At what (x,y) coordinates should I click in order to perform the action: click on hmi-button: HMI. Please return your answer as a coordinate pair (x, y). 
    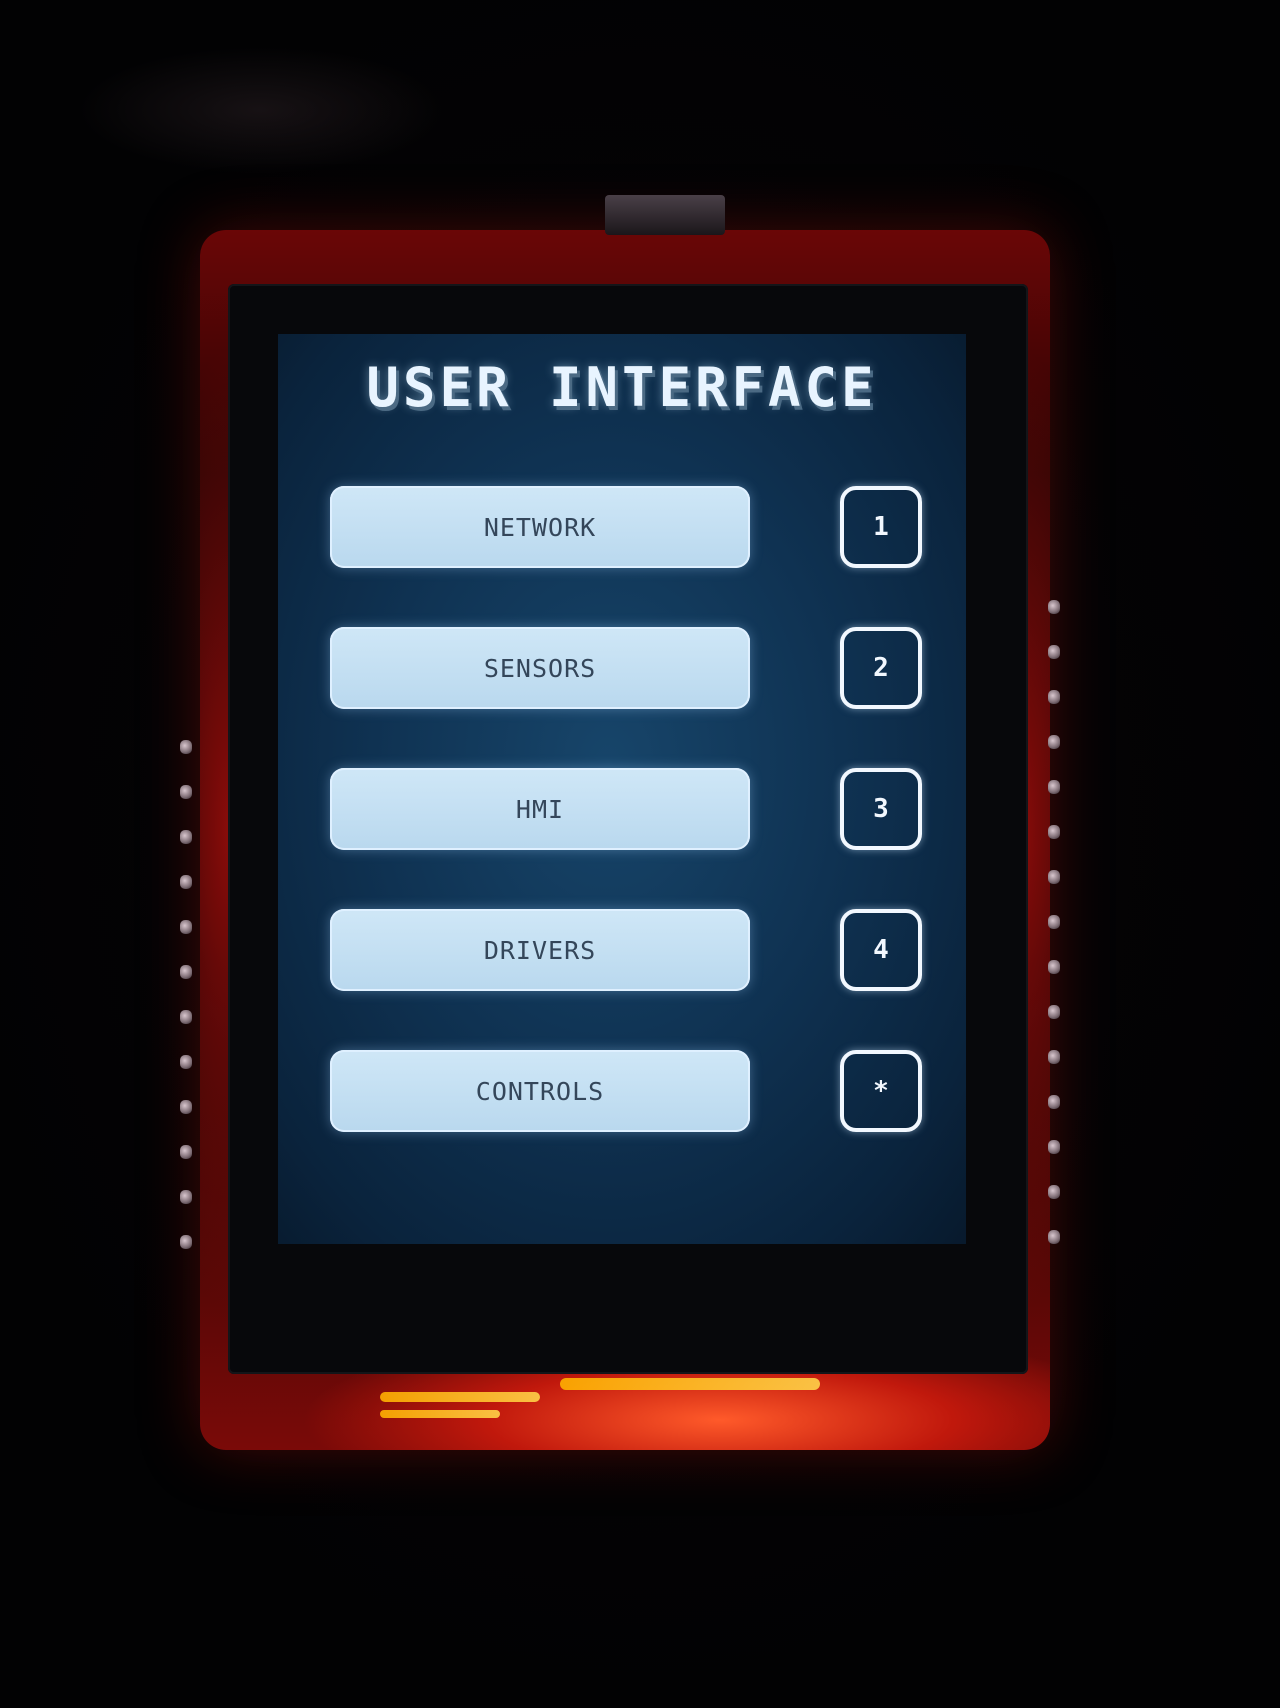
    Looking at the image, I should click on (540, 809).